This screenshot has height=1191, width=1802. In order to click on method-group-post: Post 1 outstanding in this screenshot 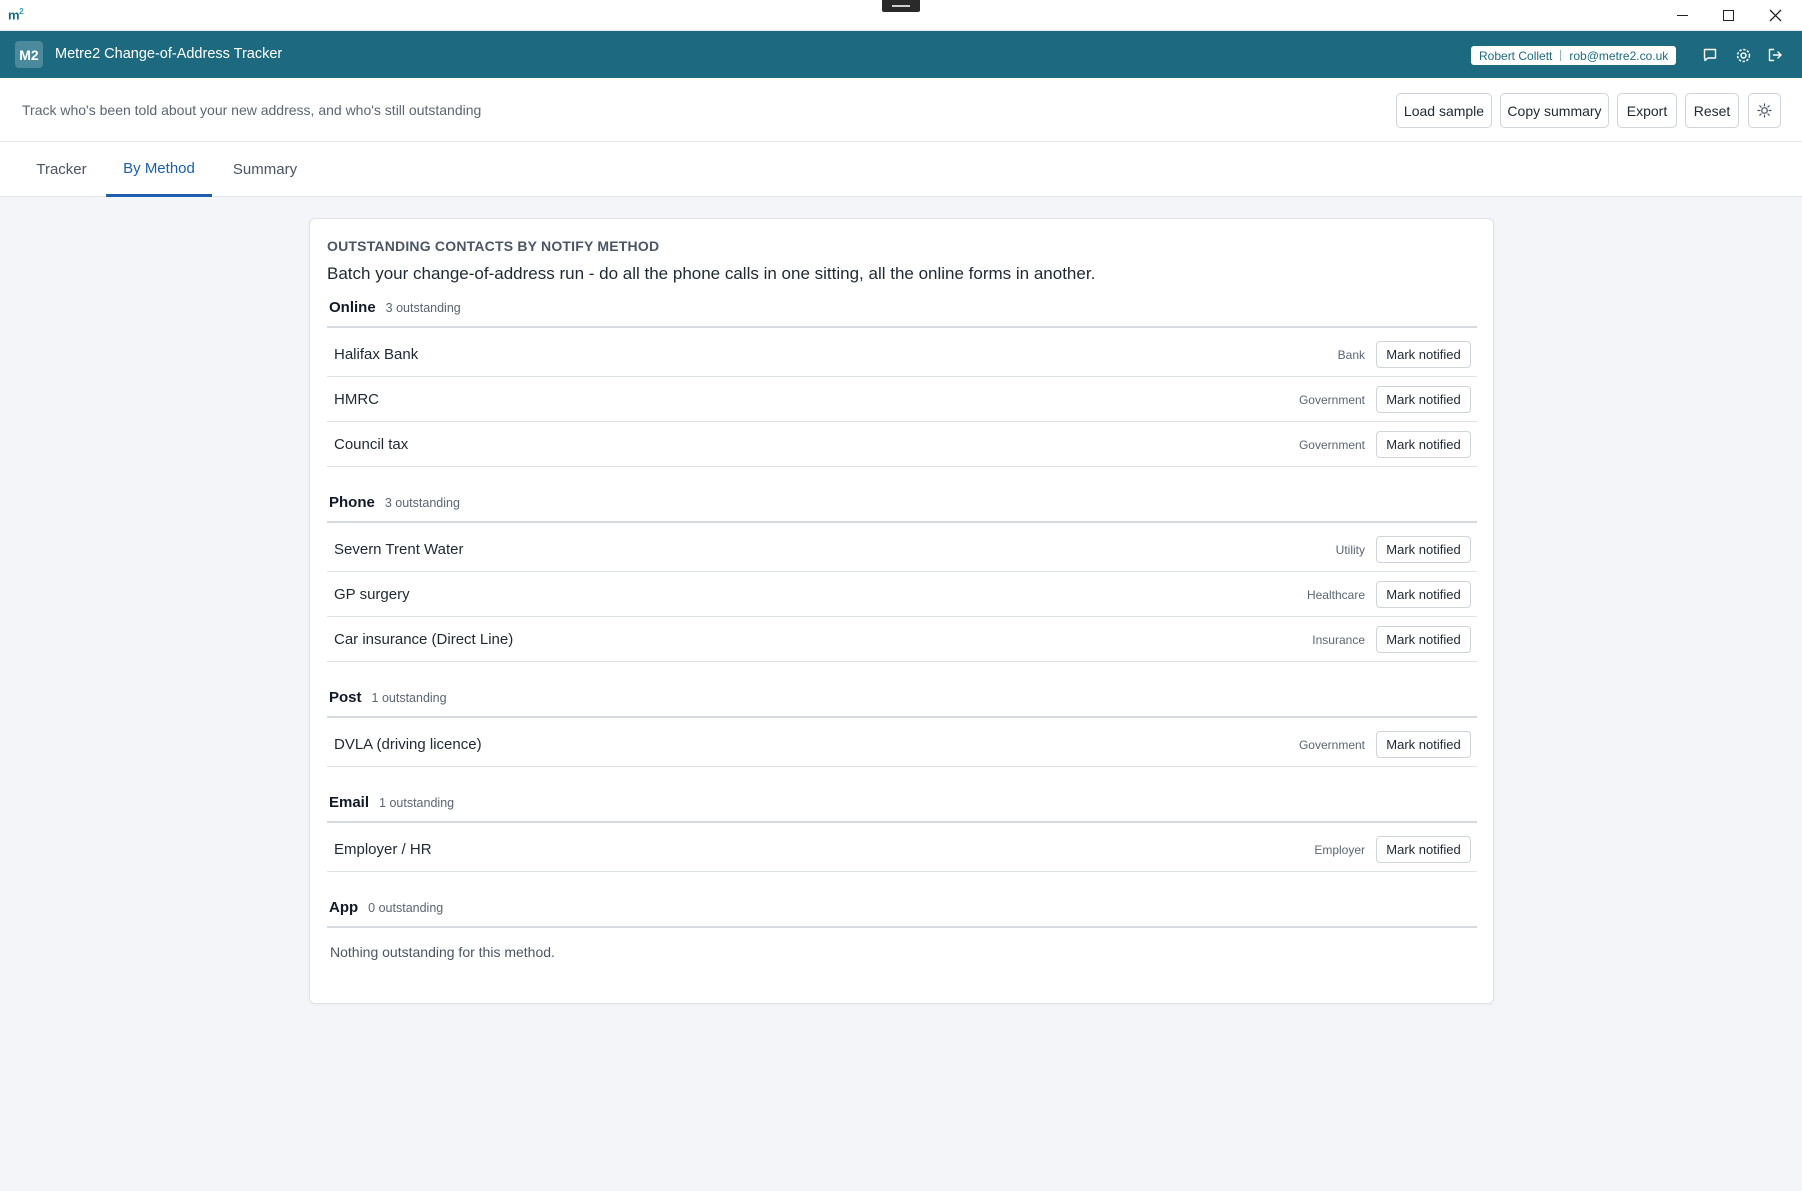, I will do `click(902, 703)`.